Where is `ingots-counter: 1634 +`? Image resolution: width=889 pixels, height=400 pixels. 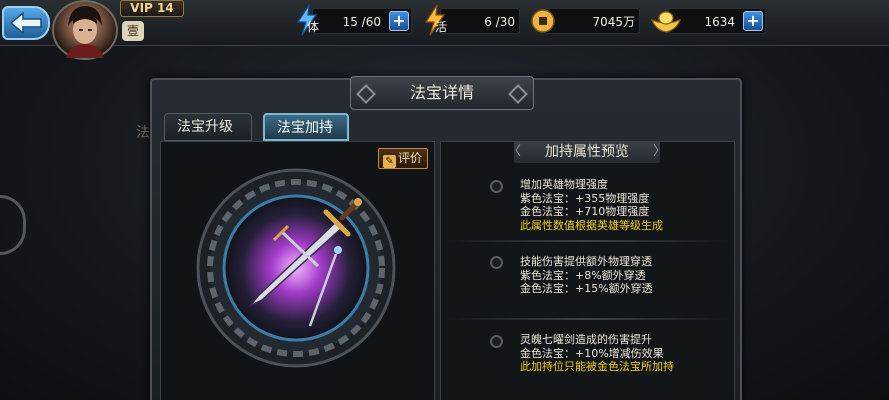 ingots-counter: 1634 + is located at coordinates (717, 21).